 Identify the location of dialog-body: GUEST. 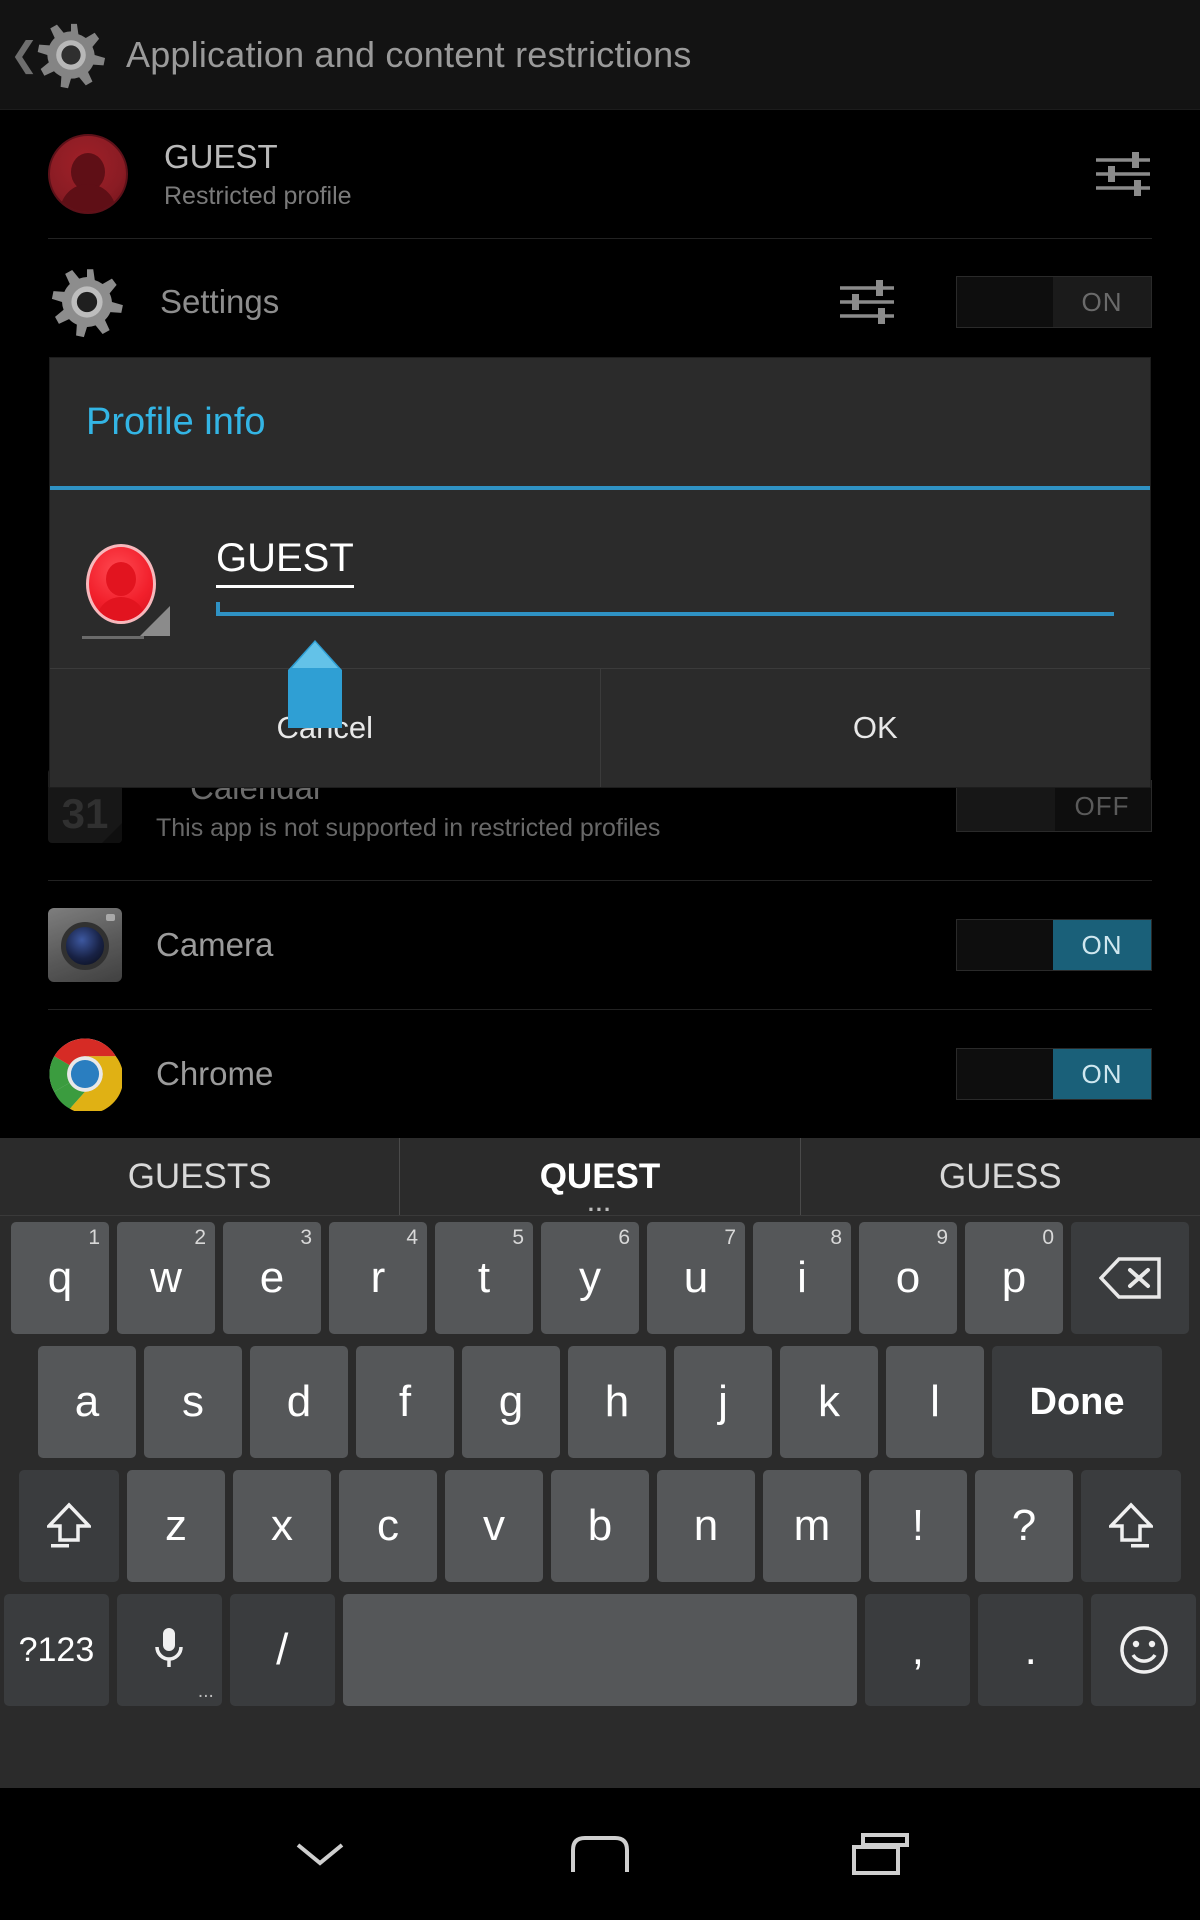
(600, 579).